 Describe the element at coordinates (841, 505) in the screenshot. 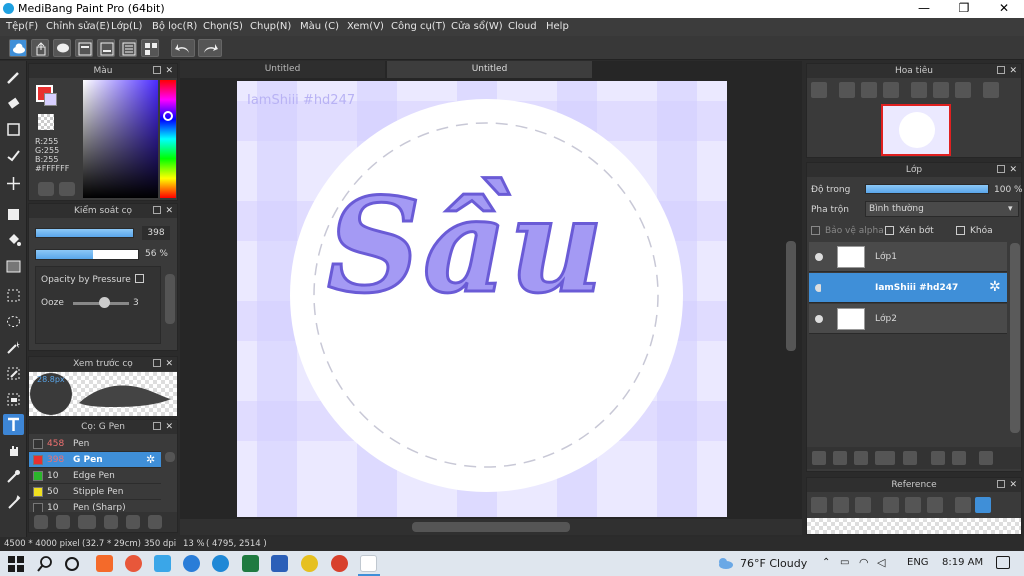

I see `open-folder-icon` at that location.